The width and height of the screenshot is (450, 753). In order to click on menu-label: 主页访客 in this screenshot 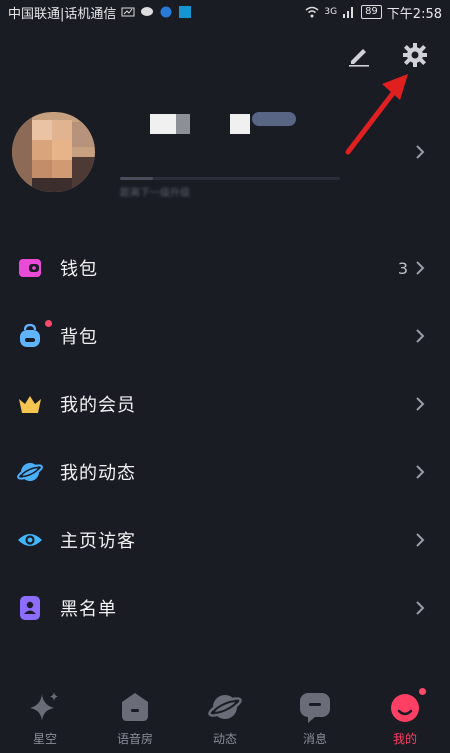, I will do `click(98, 541)`.